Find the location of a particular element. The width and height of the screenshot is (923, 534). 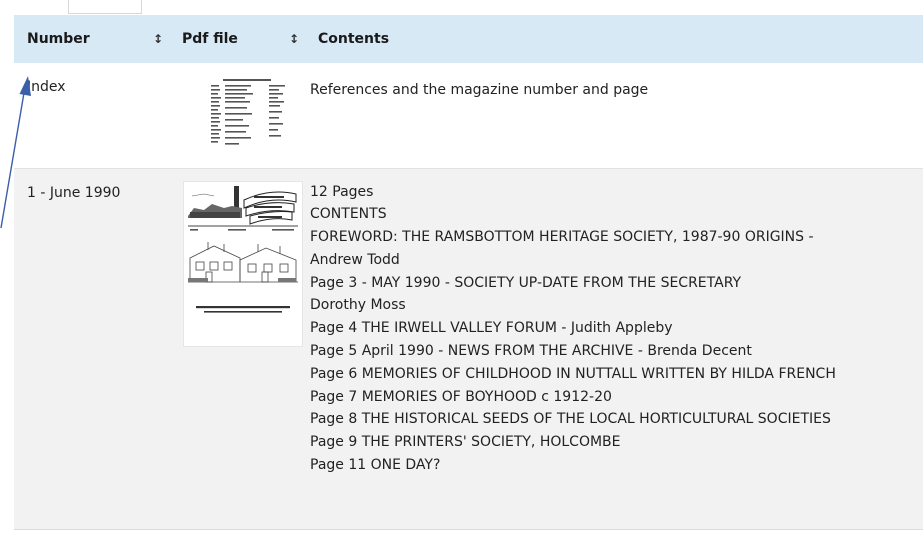

row-number: 1 - June 1990 is located at coordinates (74, 192).